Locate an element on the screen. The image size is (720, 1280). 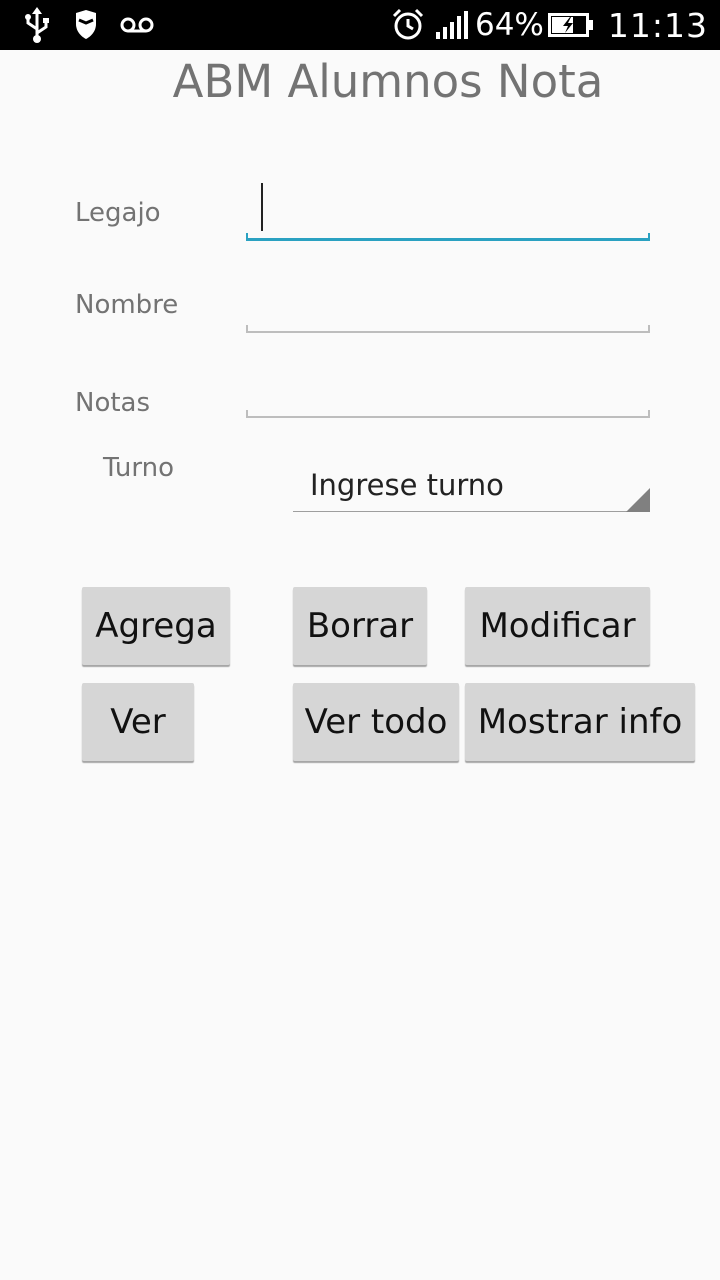
ver-button: Ver is located at coordinates (138, 722).